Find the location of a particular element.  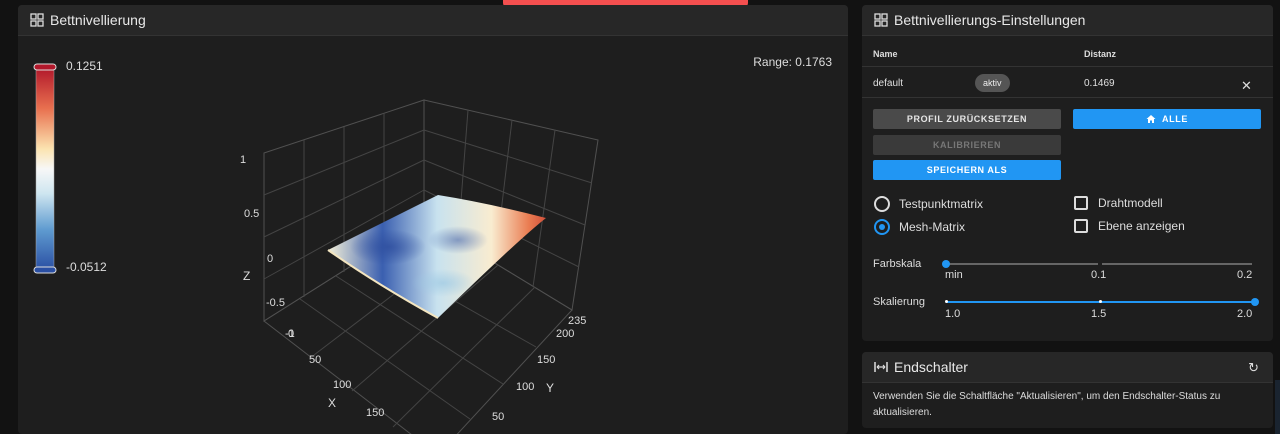

z-axis-label: Z is located at coordinates (246, 276).